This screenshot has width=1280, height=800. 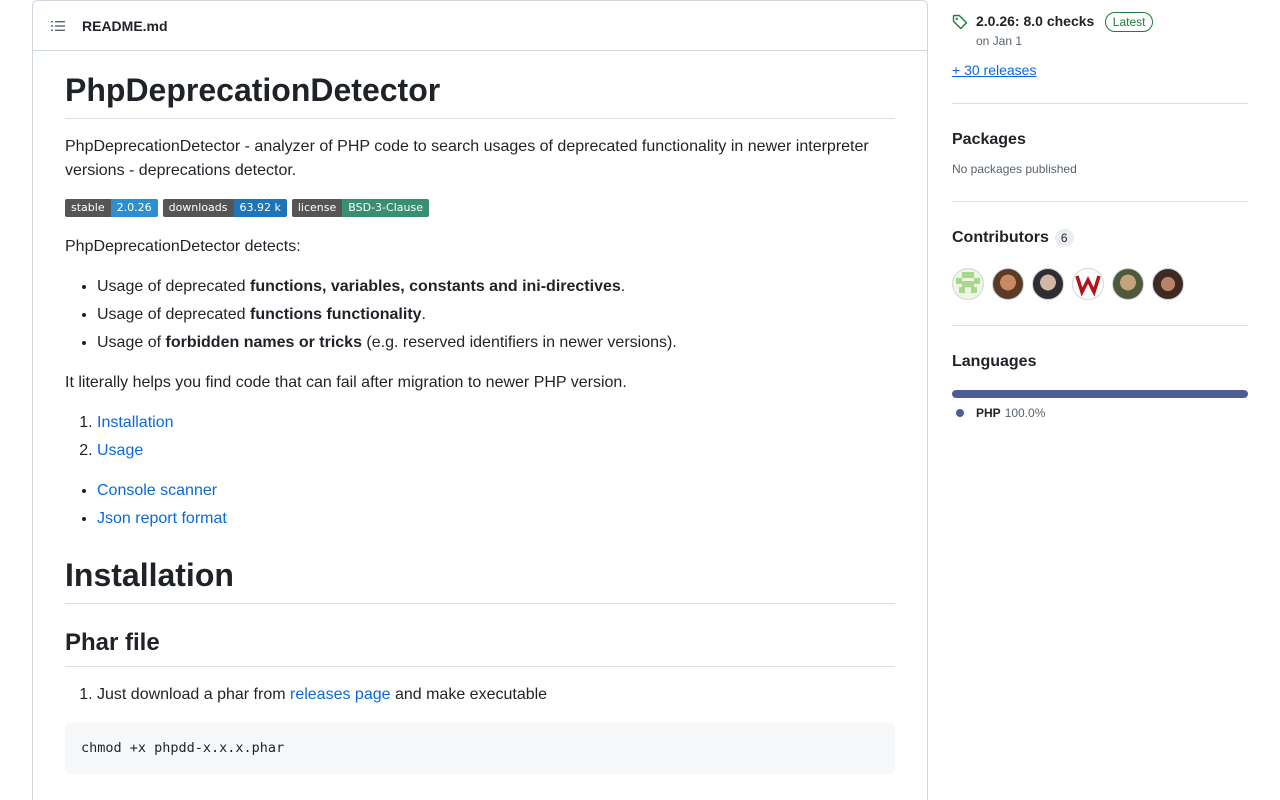 I want to click on toc-numbered-list: Installation Usage, so click(x=480, y=437).